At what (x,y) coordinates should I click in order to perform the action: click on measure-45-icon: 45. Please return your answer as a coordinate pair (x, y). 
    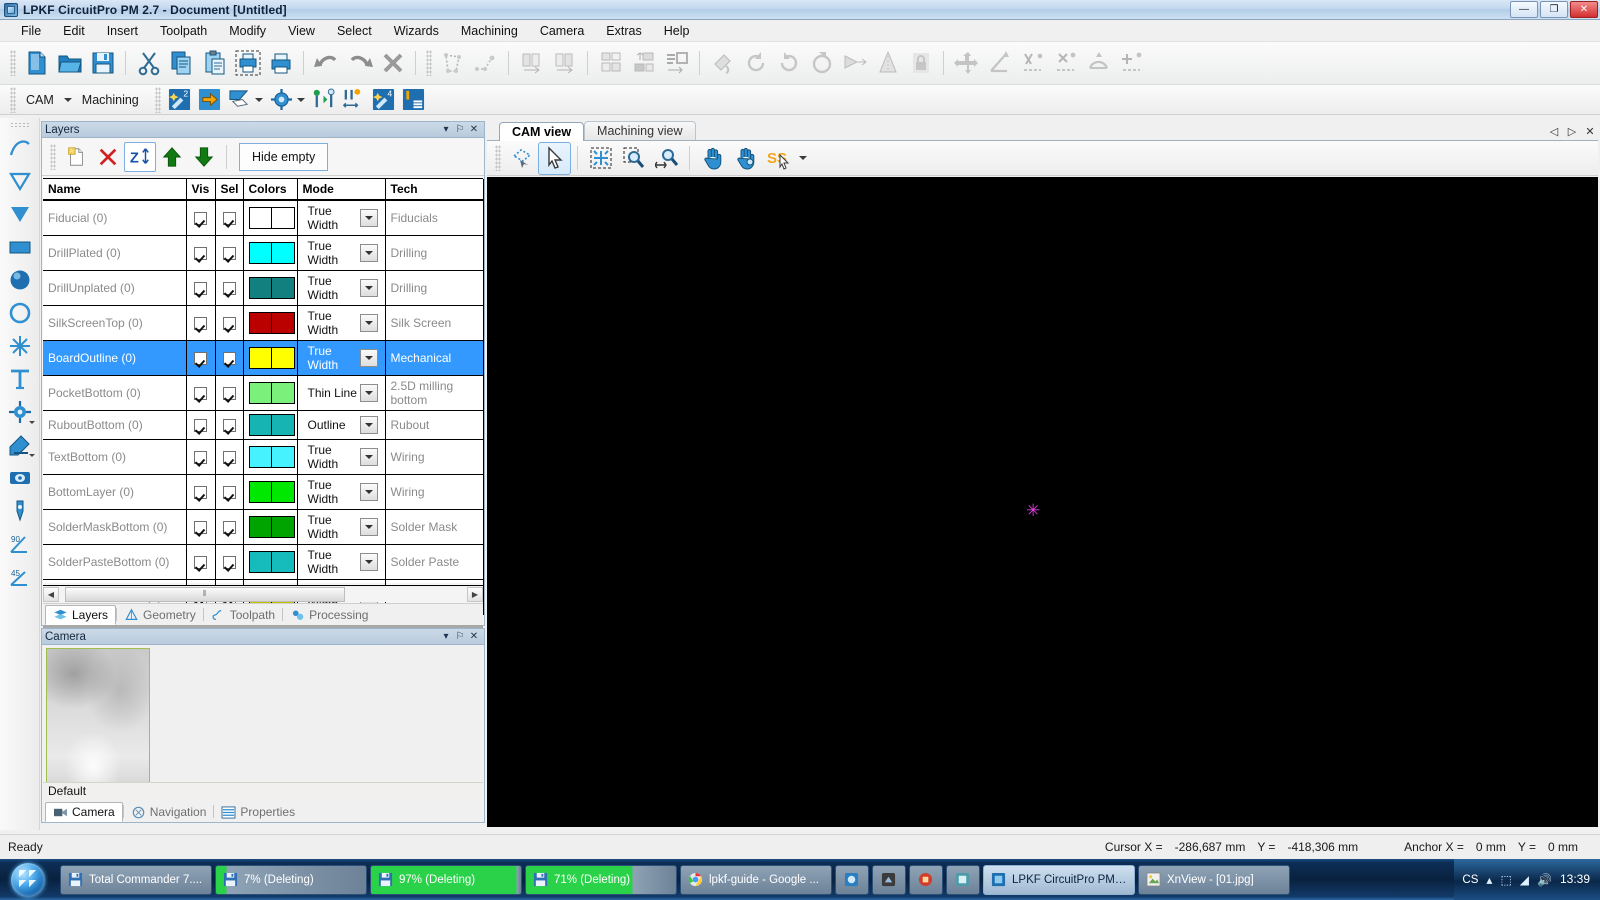
    Looking at the image, I should click on (20, 576).